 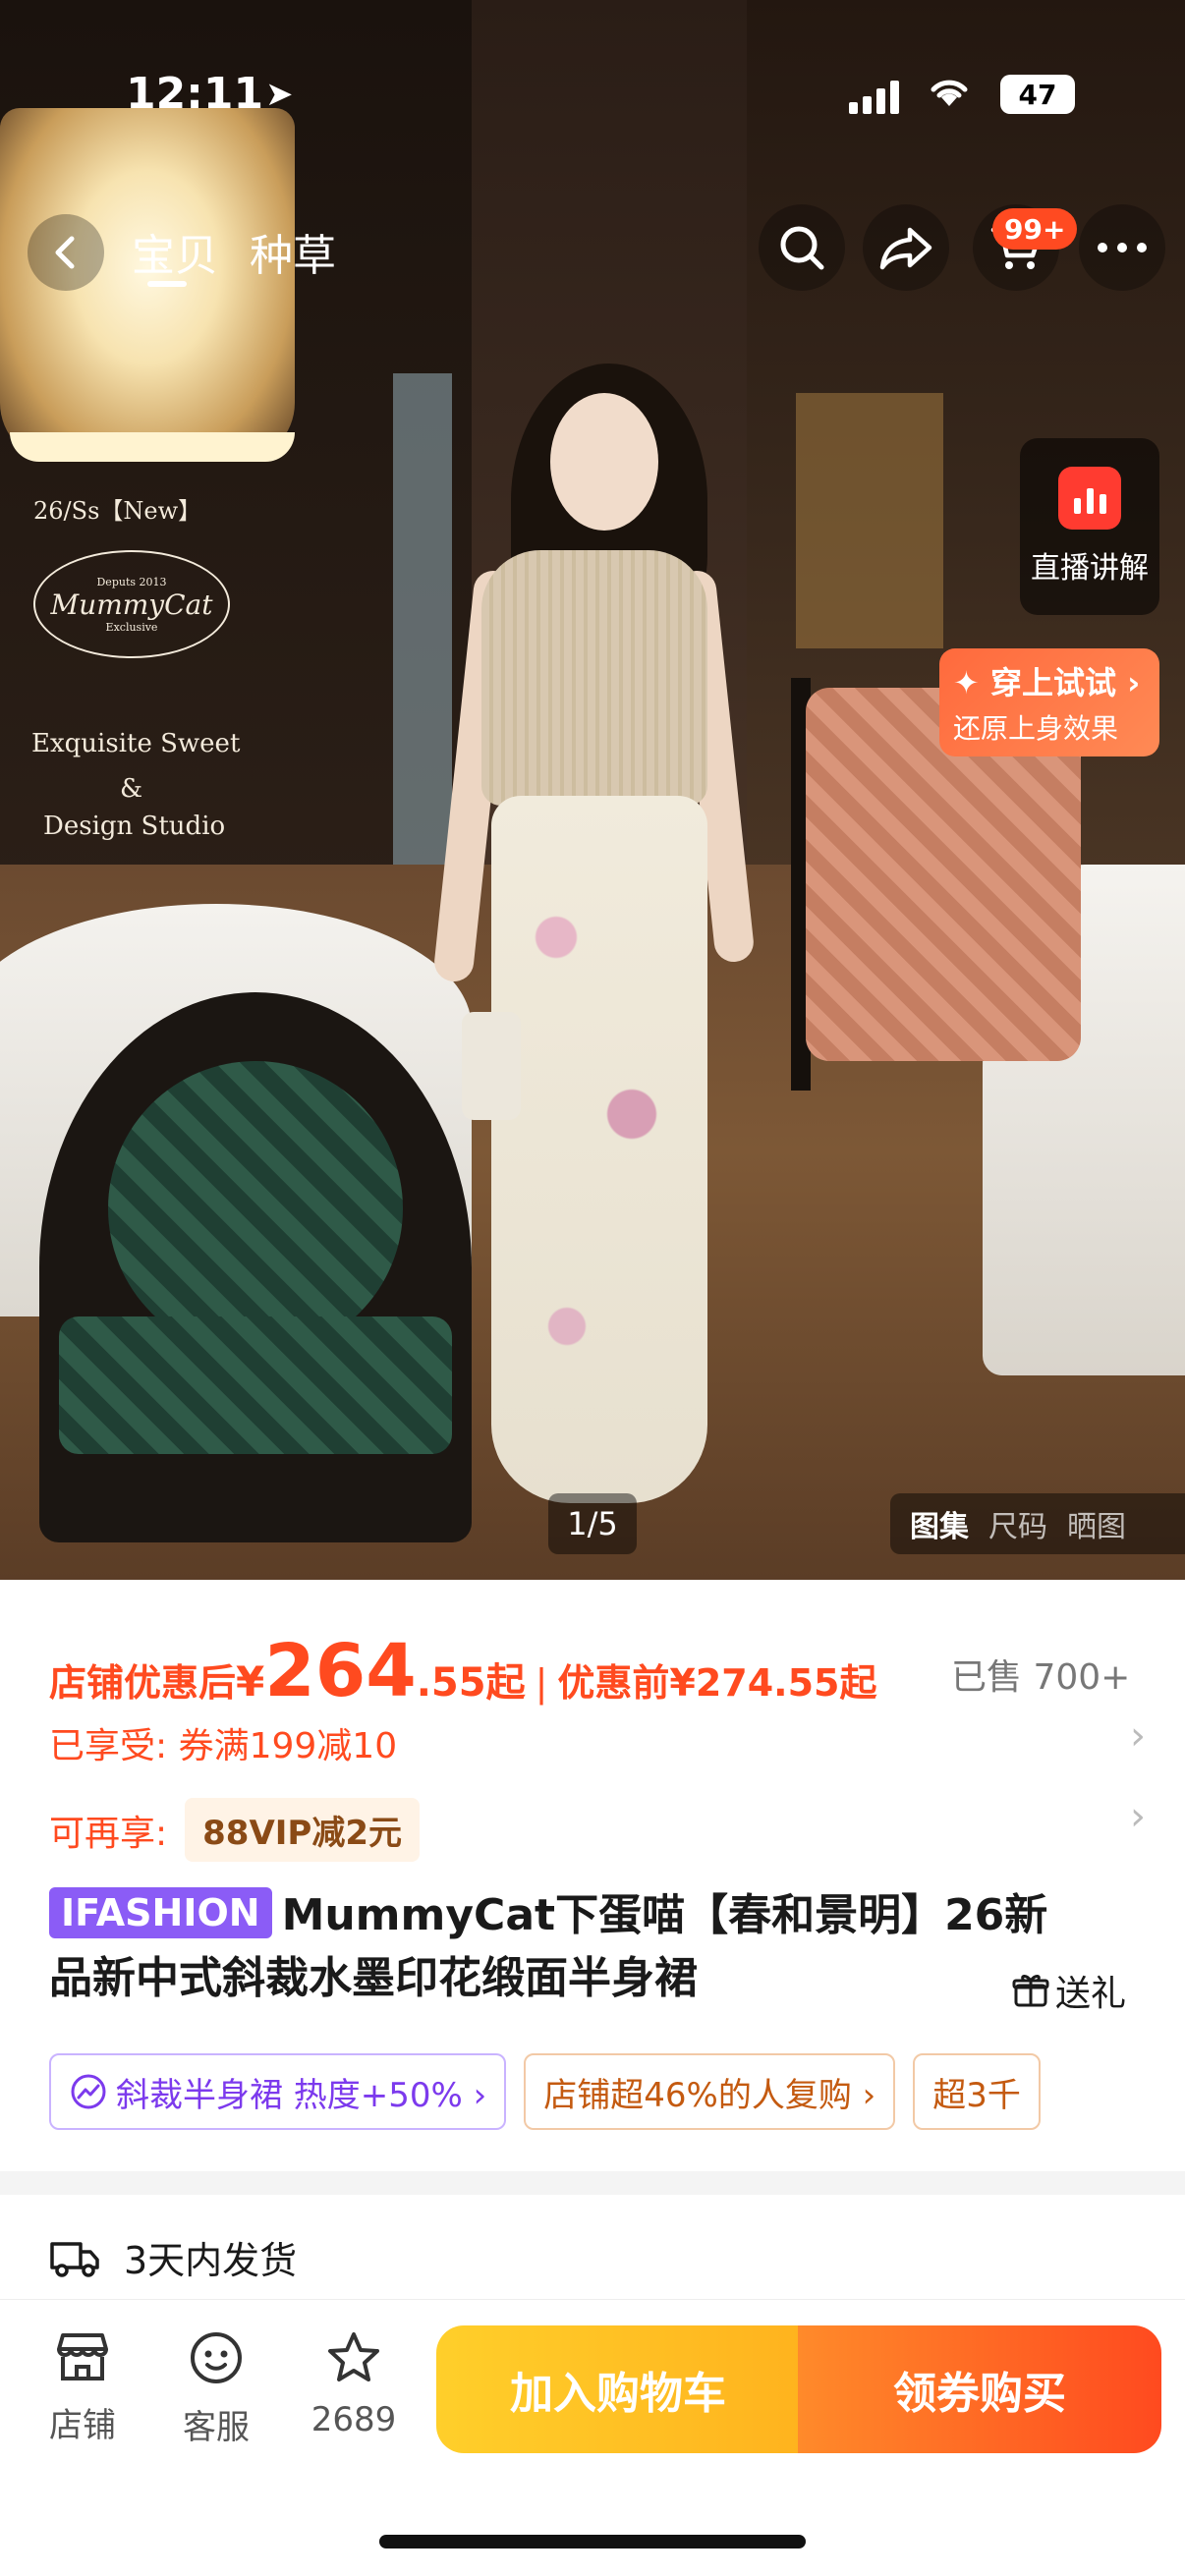 I want to click on share-icon, so click(x=906, y=248).